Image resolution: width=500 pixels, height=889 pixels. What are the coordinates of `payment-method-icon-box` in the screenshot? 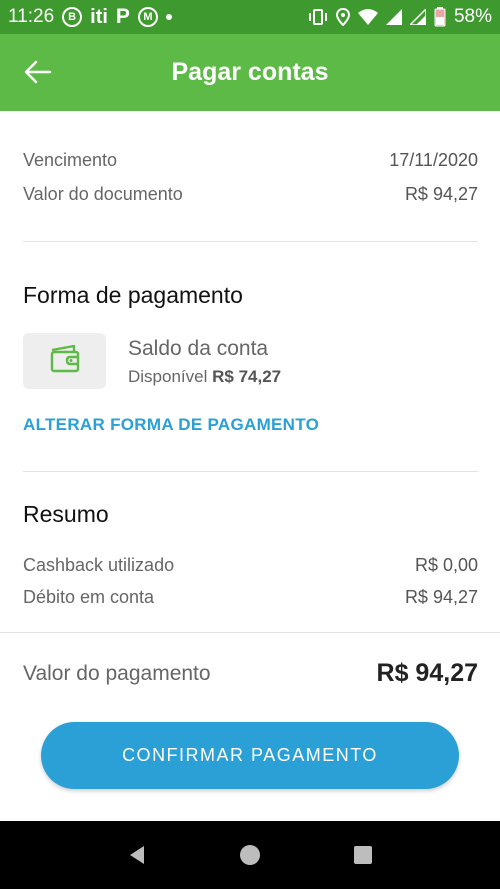 It's located at (64, 361).